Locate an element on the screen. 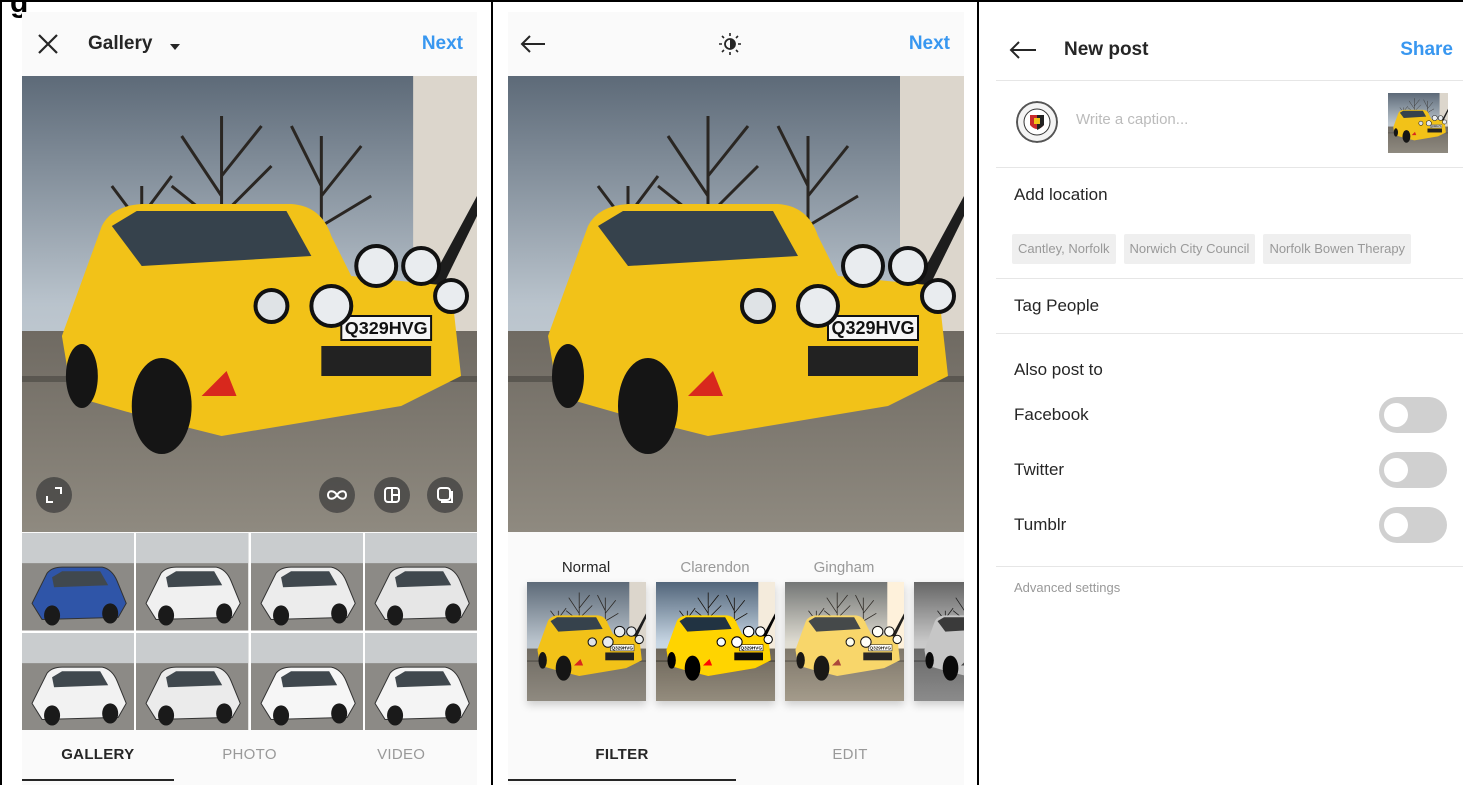 This screenshot has height=785, width=1463. tag-people-row: Tag People is located at coordinates (1229, 306).